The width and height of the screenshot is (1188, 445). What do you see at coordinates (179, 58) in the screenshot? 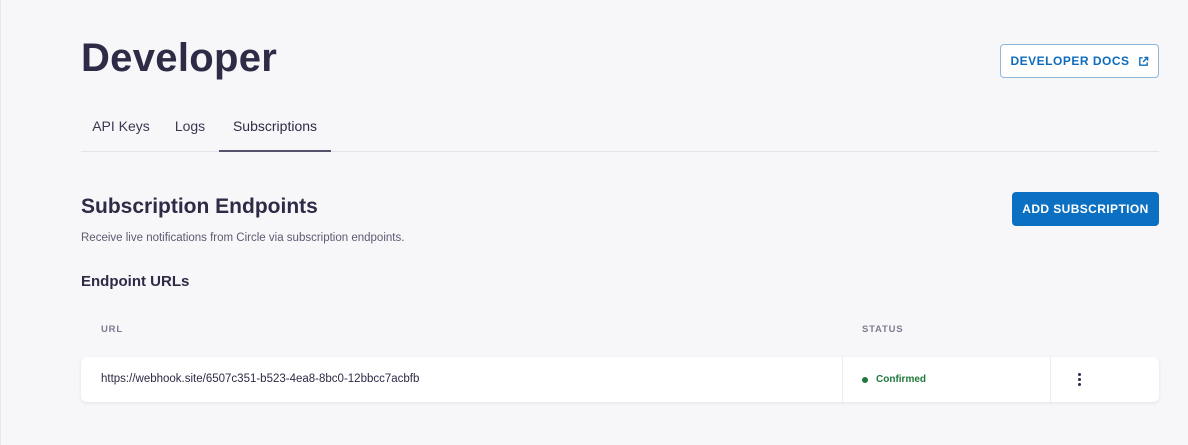
I see `page-title: Developer` at bounding box center [179, 58].